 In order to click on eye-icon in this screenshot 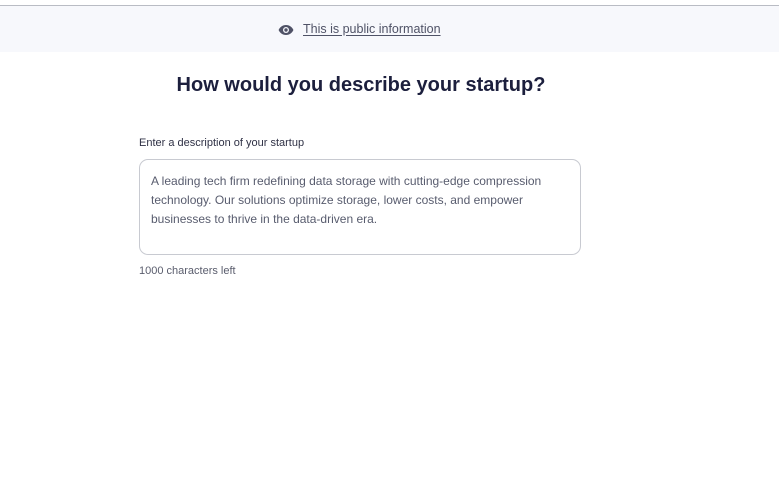, I will do `click(286, 29)`.